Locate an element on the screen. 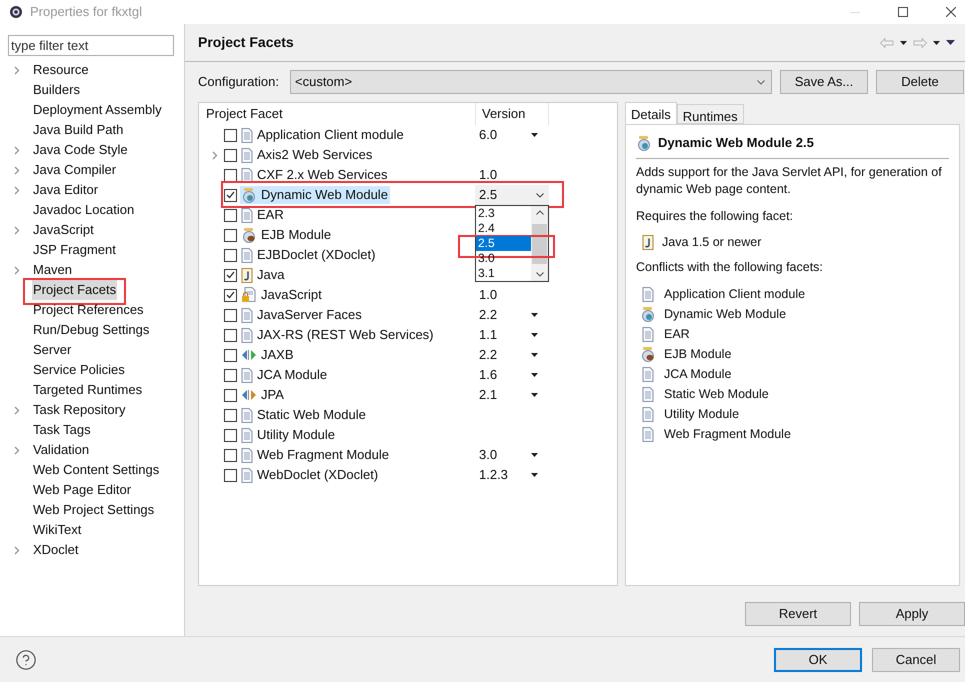 Image resolution: width=965 pixels, height=682 pixels. facet-name: EAR is located at coordinates (263, 215).